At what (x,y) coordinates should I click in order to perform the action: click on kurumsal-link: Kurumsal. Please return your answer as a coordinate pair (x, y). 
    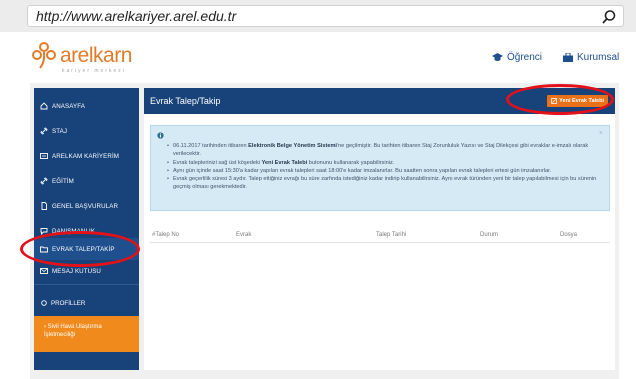
    Looking at the image, I should click on (591, 57).